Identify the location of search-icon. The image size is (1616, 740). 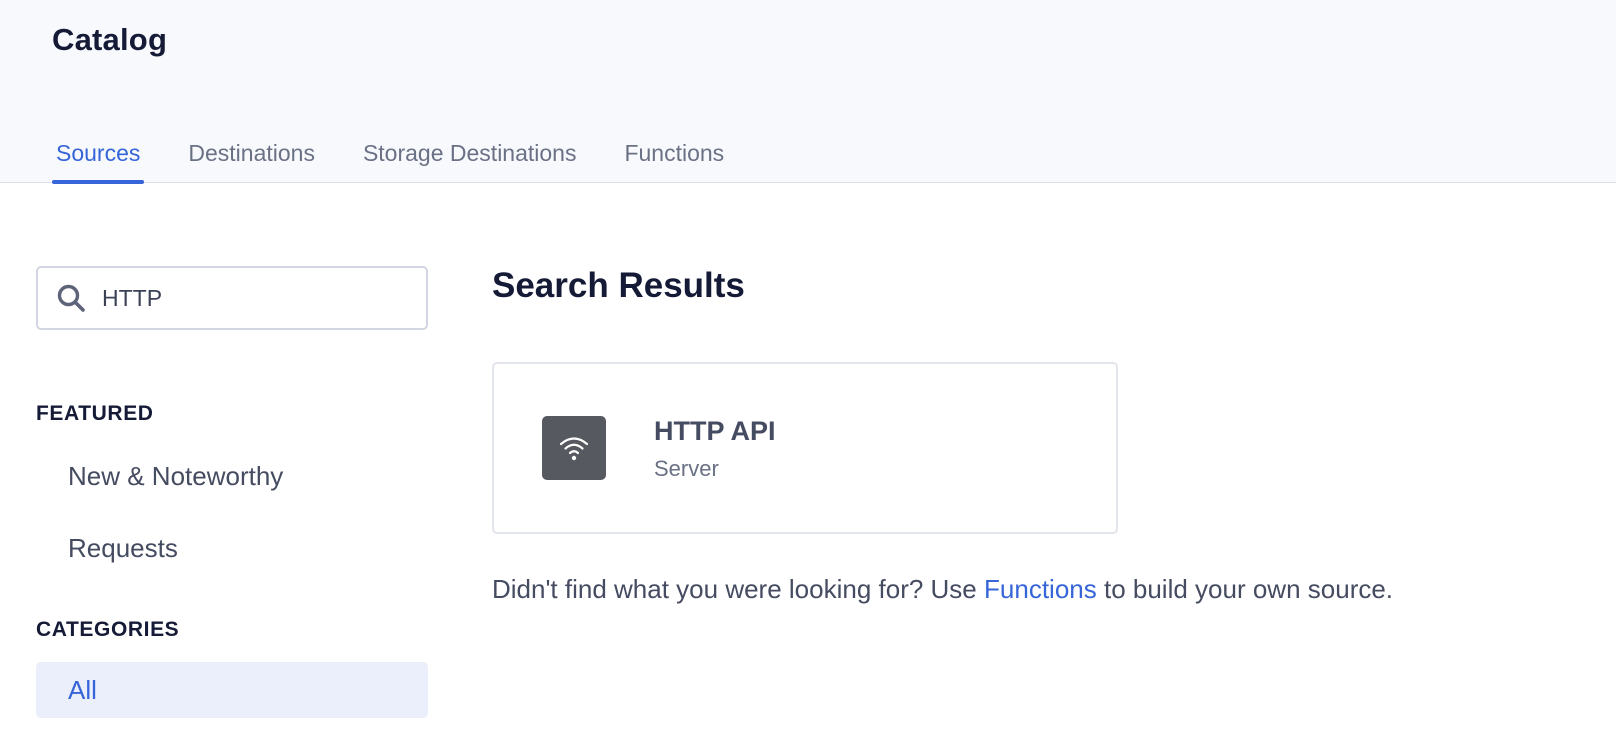
(71, 298).